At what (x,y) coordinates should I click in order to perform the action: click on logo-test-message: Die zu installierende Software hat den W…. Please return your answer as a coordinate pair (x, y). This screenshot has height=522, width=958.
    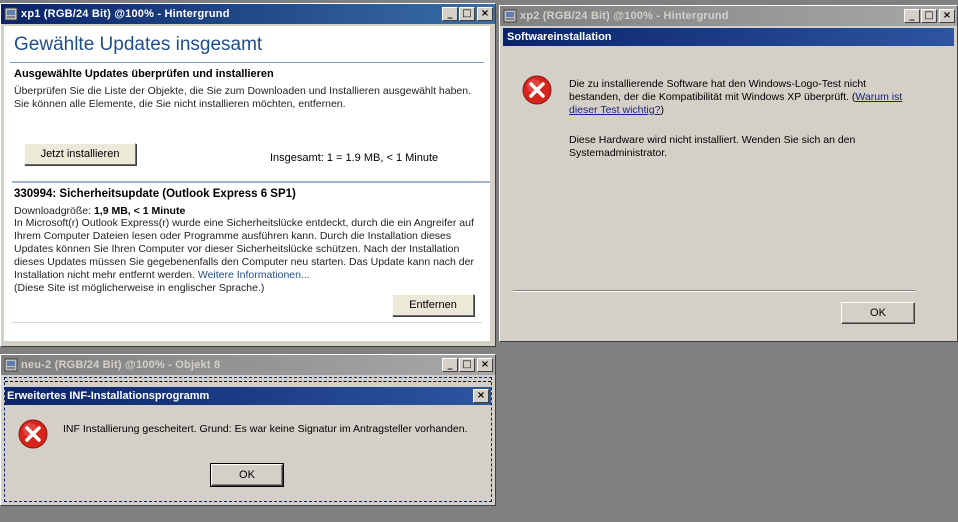
    Looking at the image, I should click on (741, 97).